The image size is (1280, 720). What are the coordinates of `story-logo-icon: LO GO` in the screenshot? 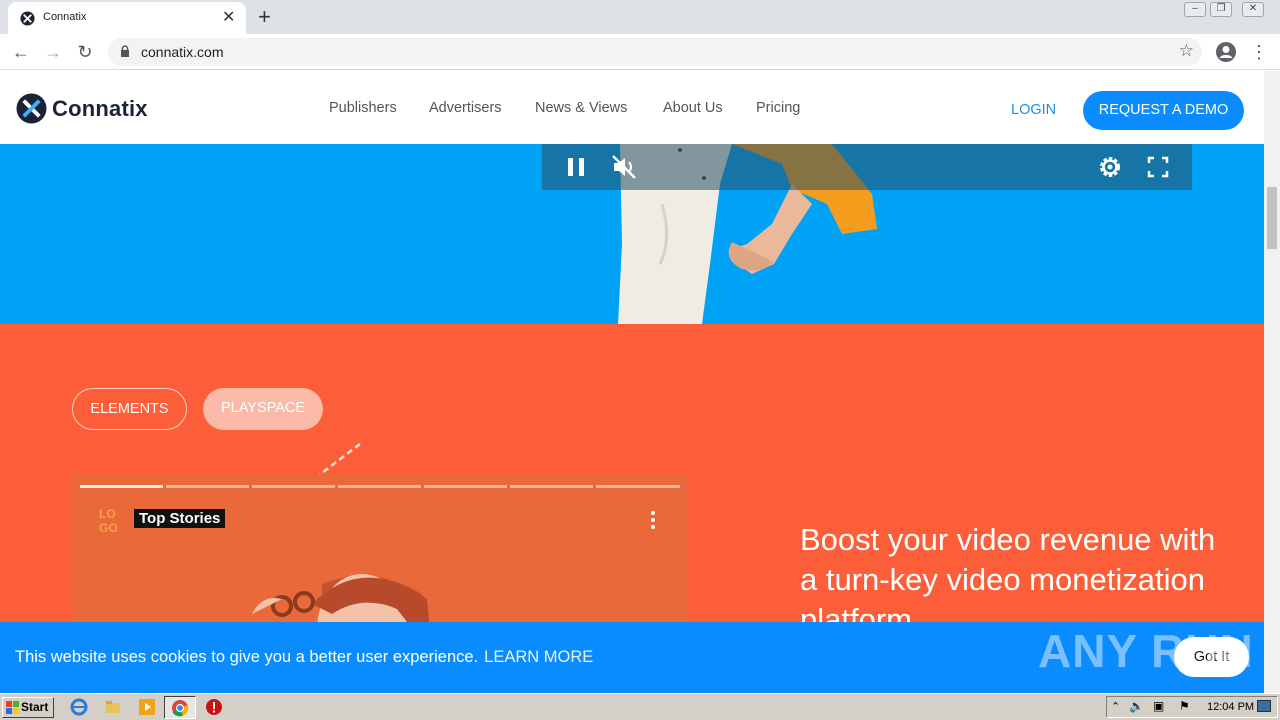 It's located at (108, 520).